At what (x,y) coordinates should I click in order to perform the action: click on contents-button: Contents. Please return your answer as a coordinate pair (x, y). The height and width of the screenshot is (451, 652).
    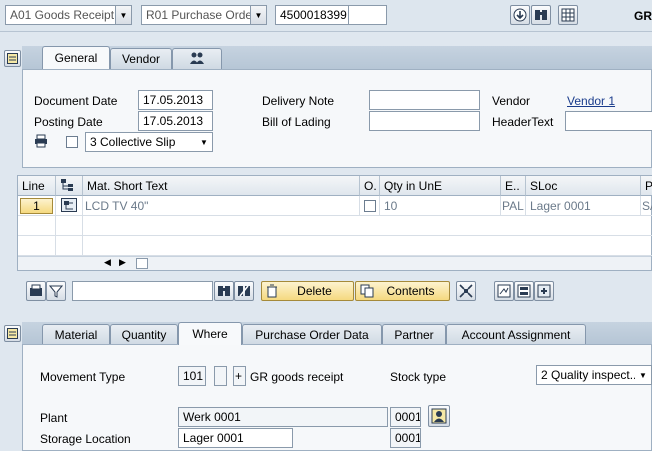
    Looking at the image, I should click on (402, 291).